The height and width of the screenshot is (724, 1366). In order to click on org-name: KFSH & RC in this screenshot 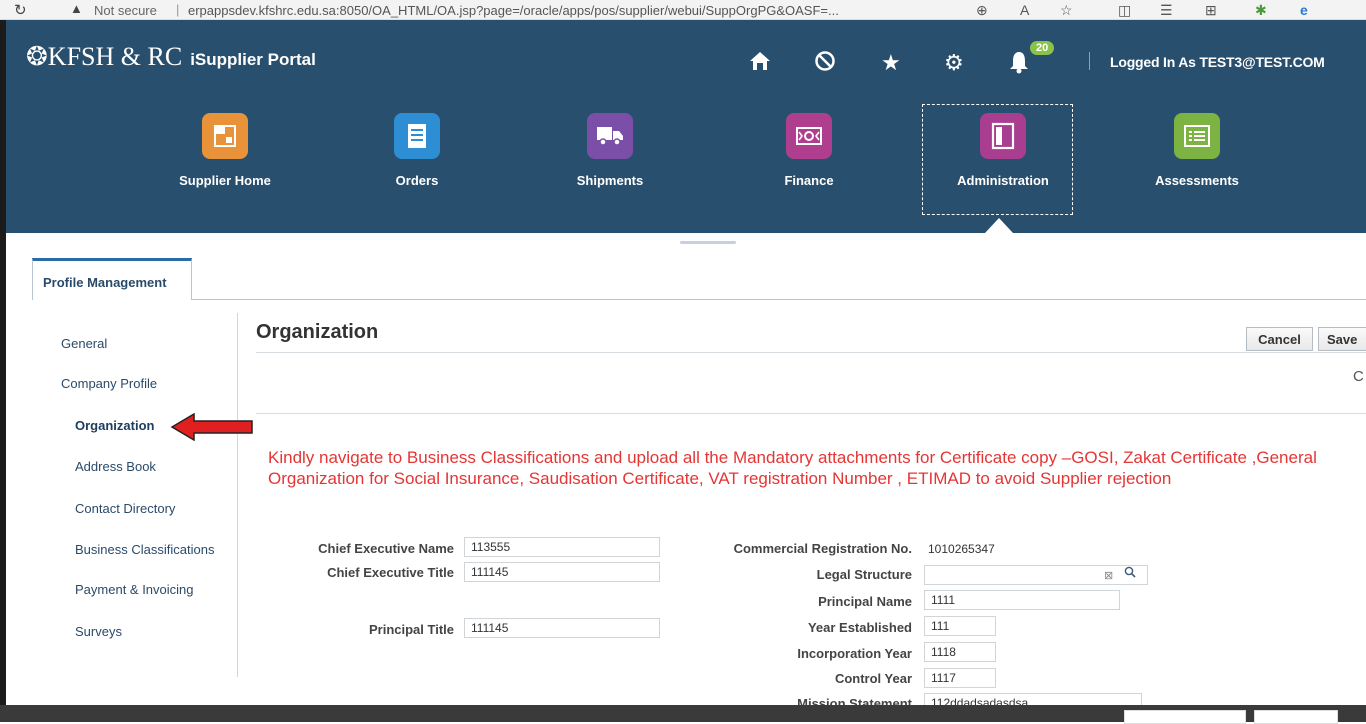, I will do `click(115, 56)`.